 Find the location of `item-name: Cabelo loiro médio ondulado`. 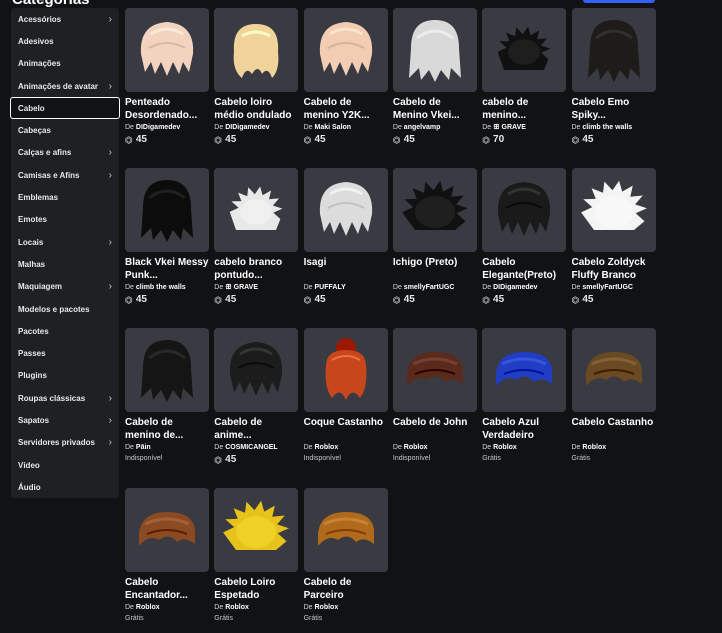

item-name: Cabelo loiro médio ondulado is located at coordinates (256, 109).